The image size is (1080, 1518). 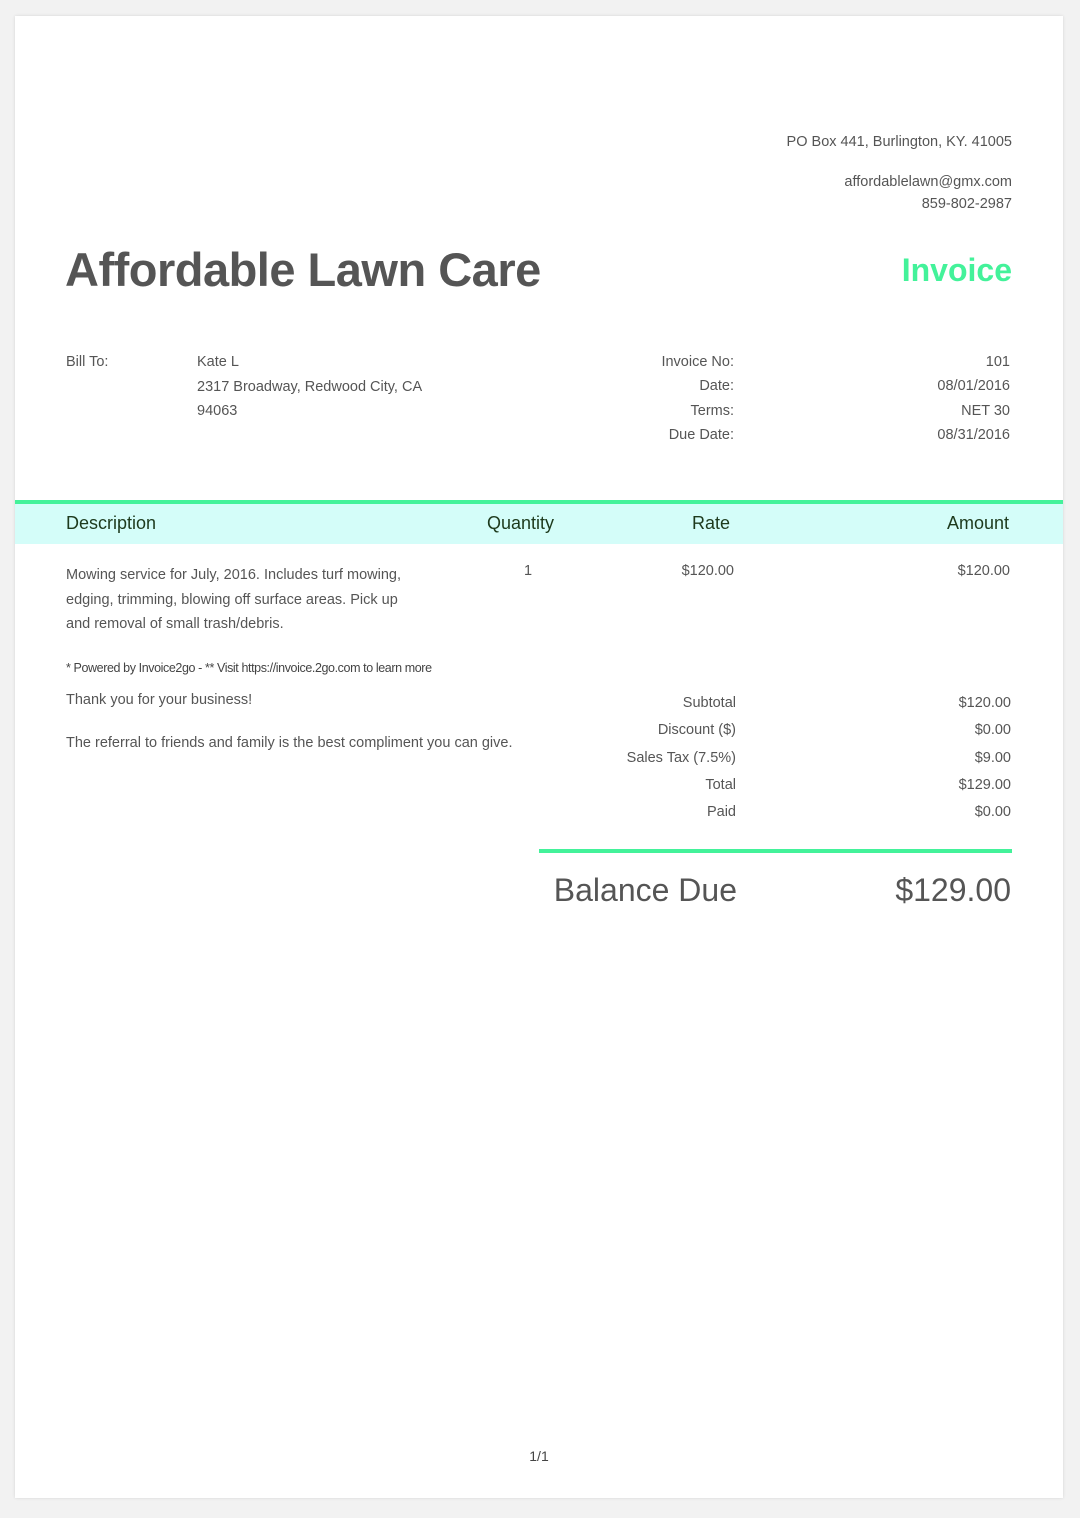 What do you see at coordinates (710, 523) in the screenshot?
I see `column-header-rate: Rate` at bounding box center [710, 523].